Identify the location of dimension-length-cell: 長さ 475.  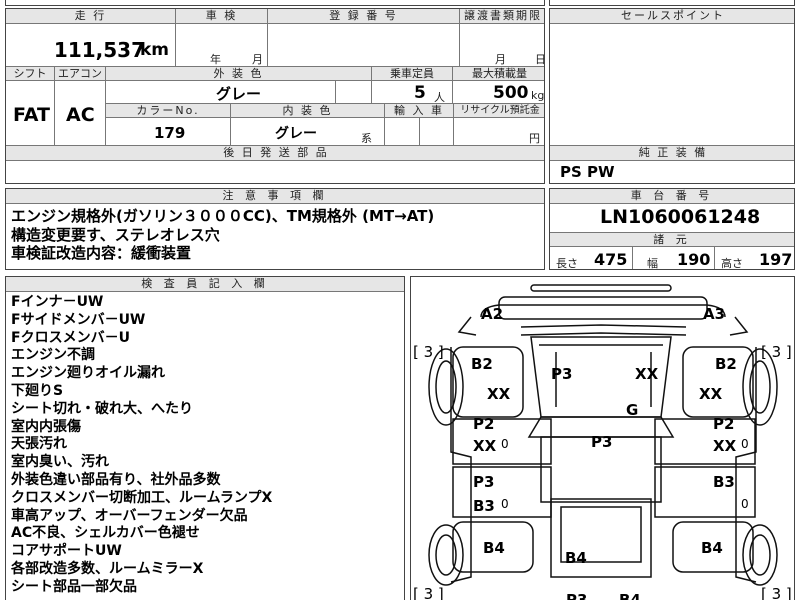
(591, 258).